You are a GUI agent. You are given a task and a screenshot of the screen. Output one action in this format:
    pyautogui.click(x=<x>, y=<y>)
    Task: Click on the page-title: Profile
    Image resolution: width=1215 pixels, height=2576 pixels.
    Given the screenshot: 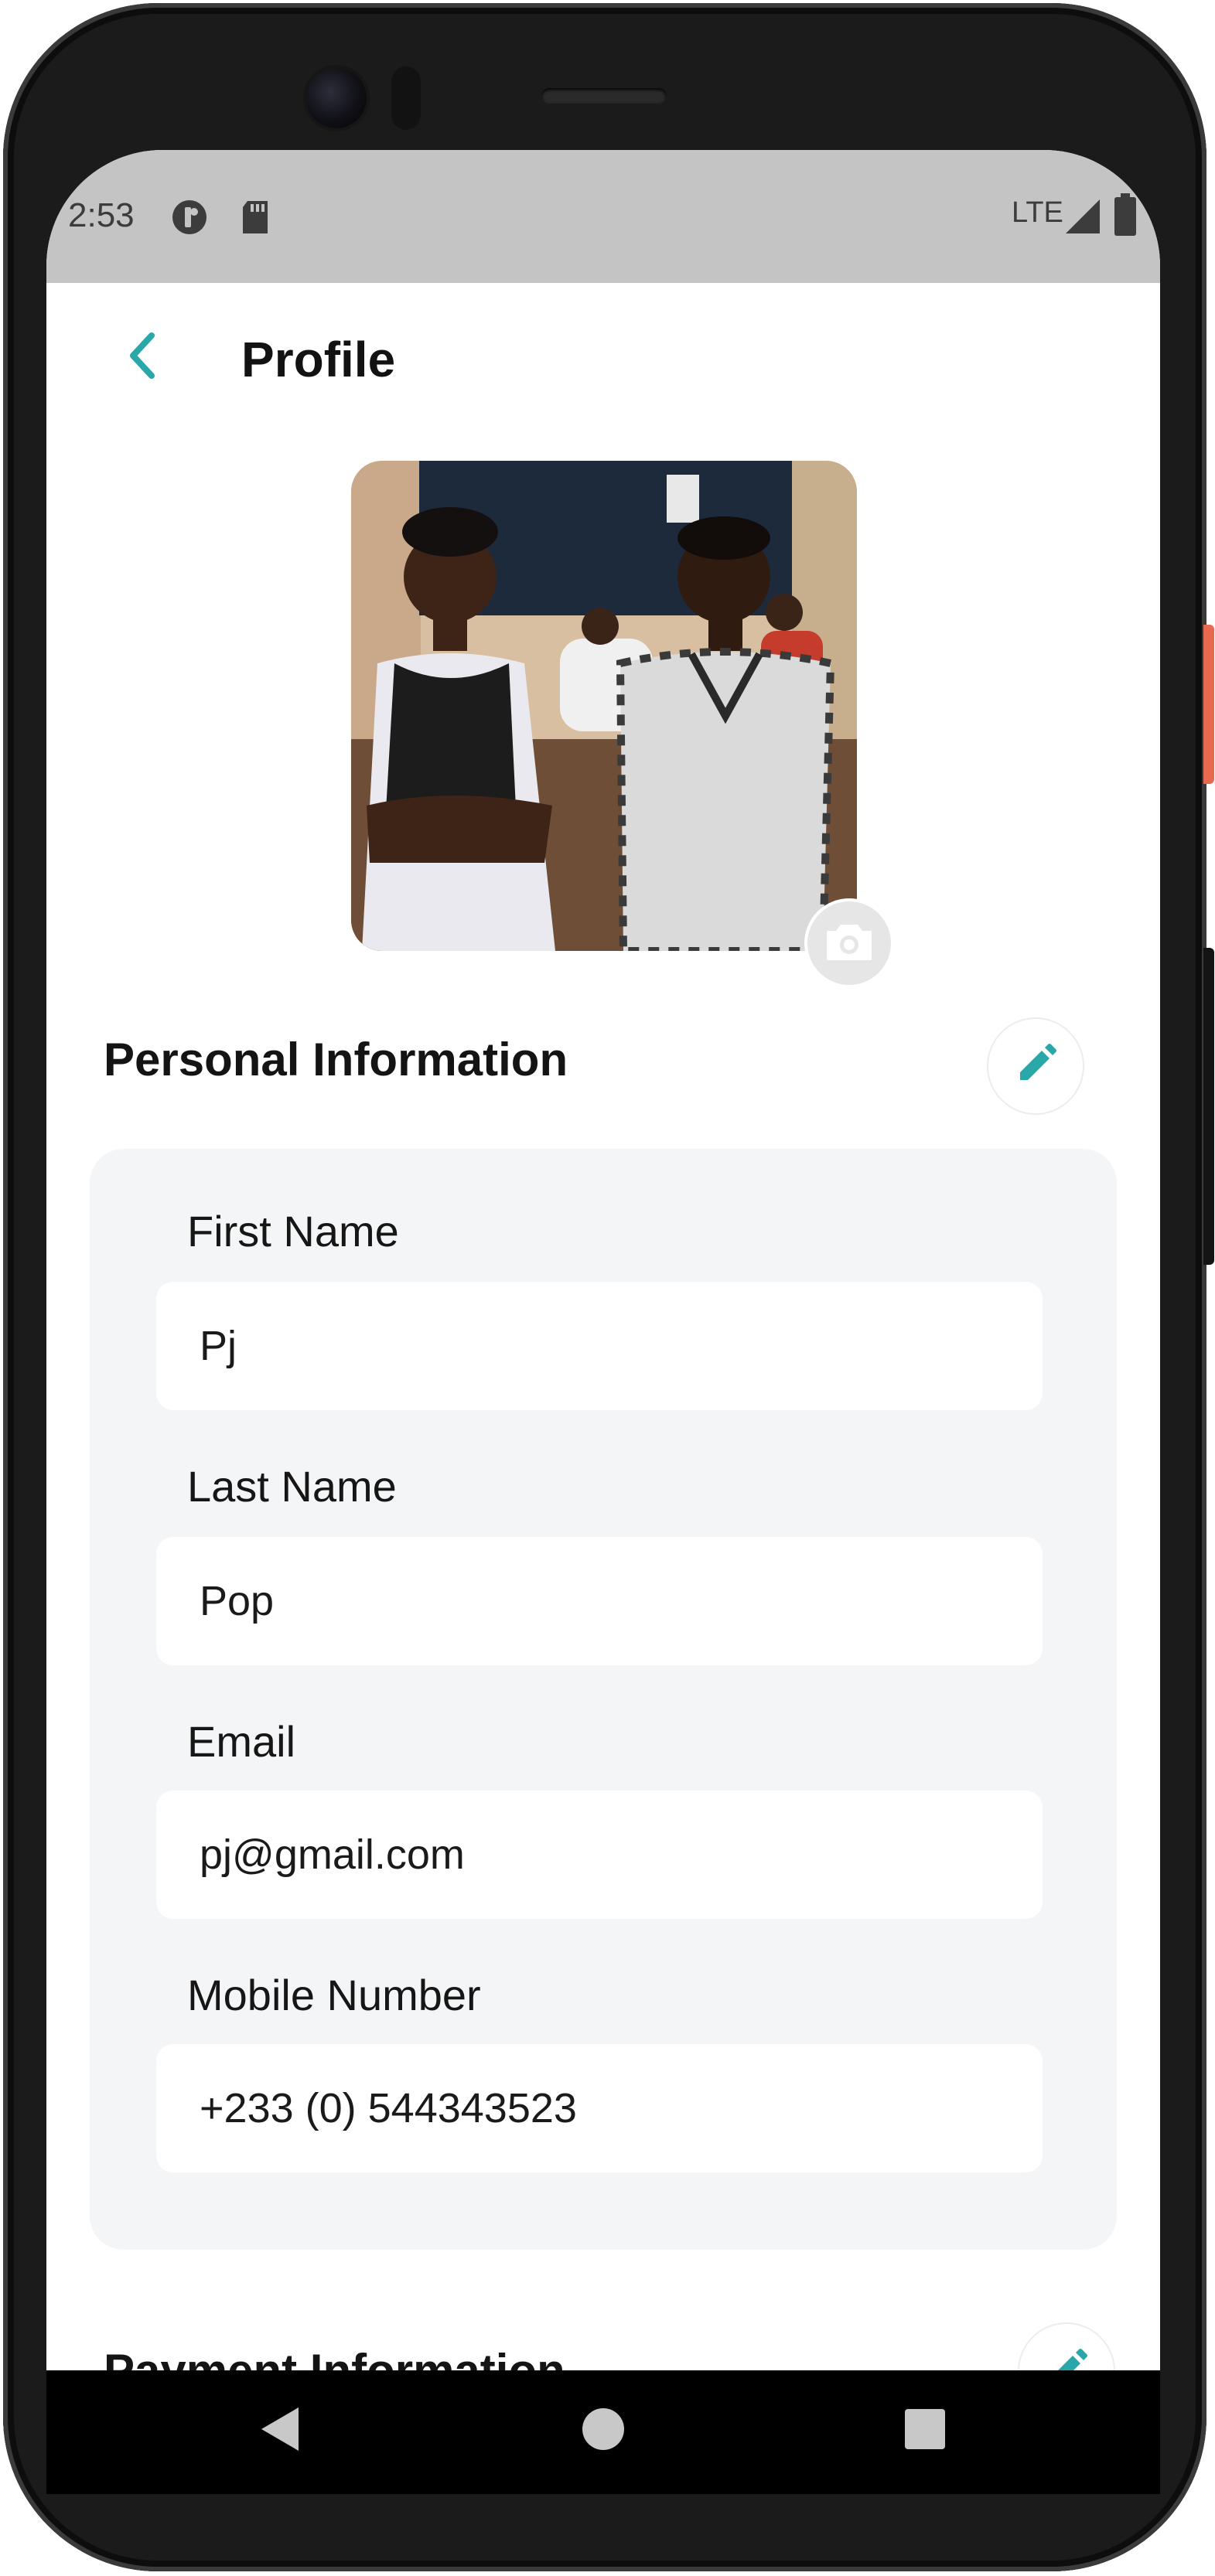 What is the action you would take?
    pyautogui.click(x=318, y=359)
    